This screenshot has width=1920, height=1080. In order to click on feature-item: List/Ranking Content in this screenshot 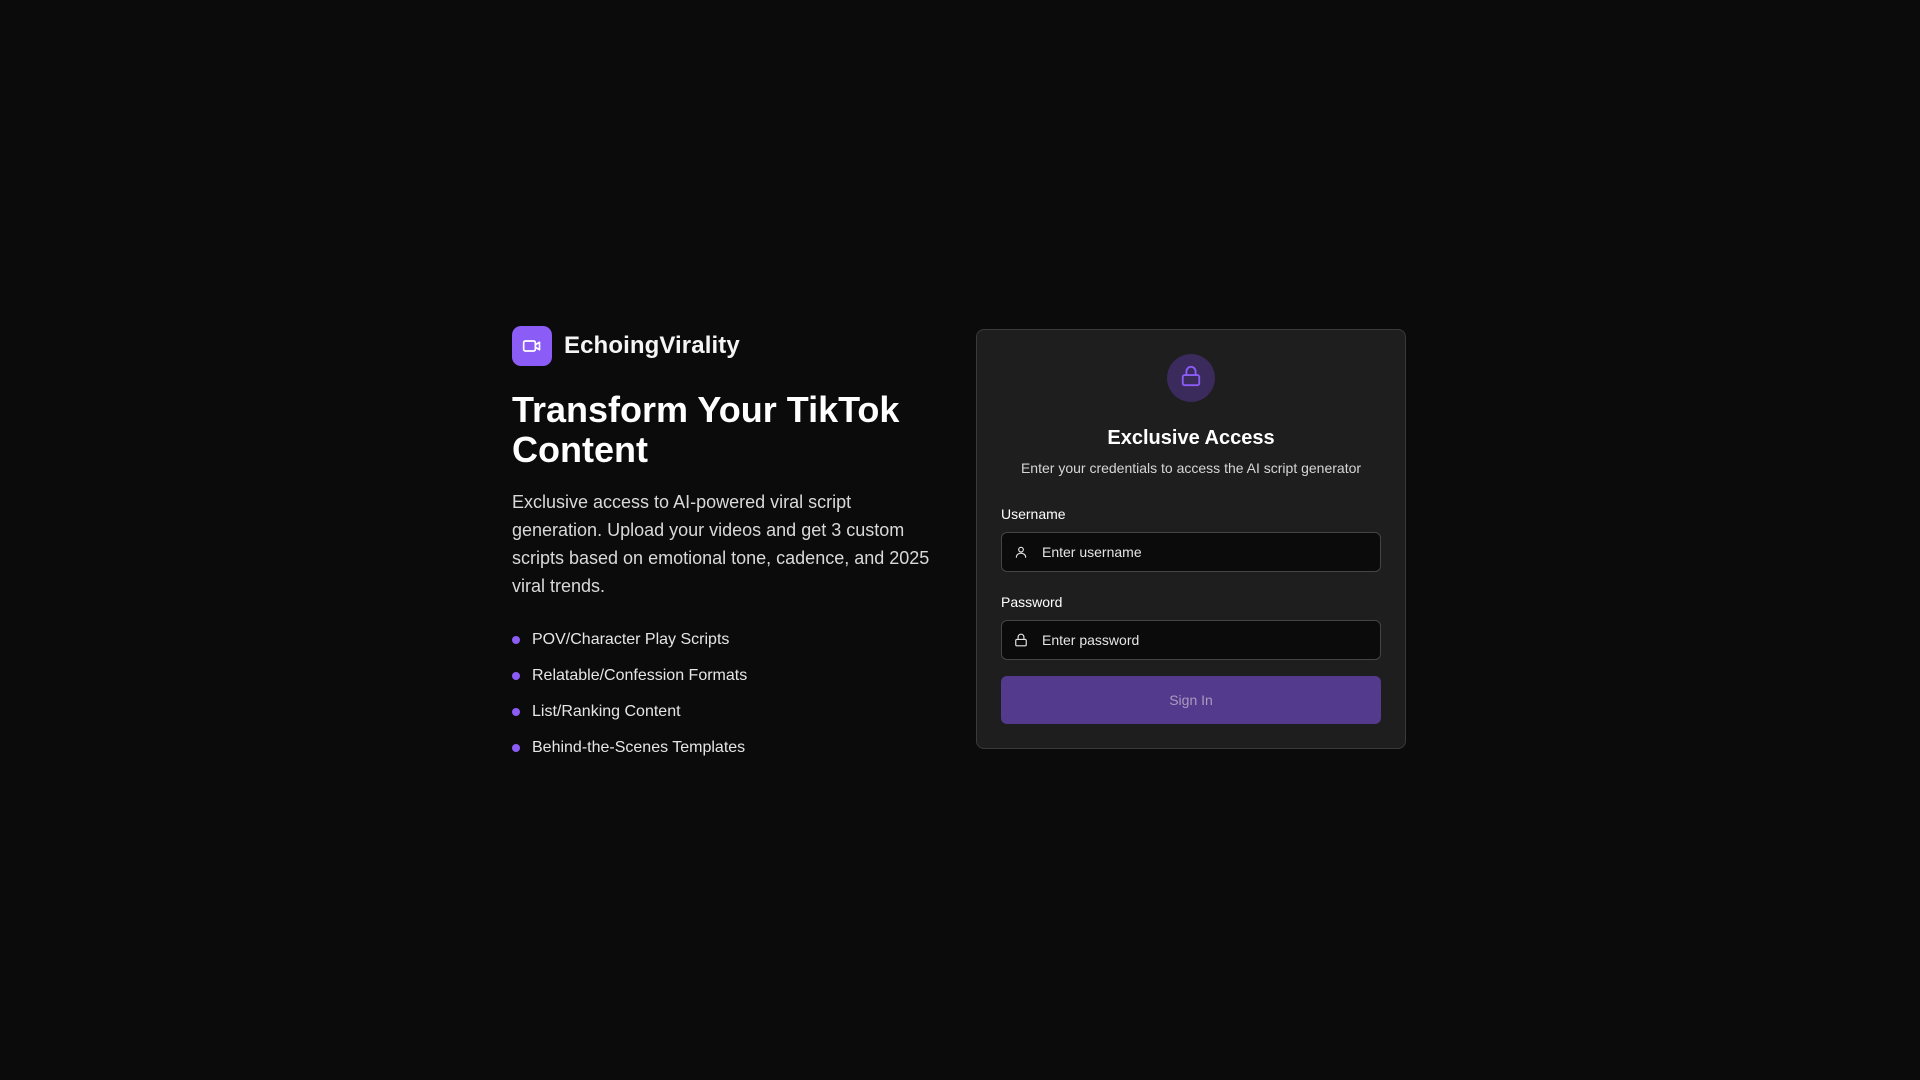, I will do `click(726, 712)`.